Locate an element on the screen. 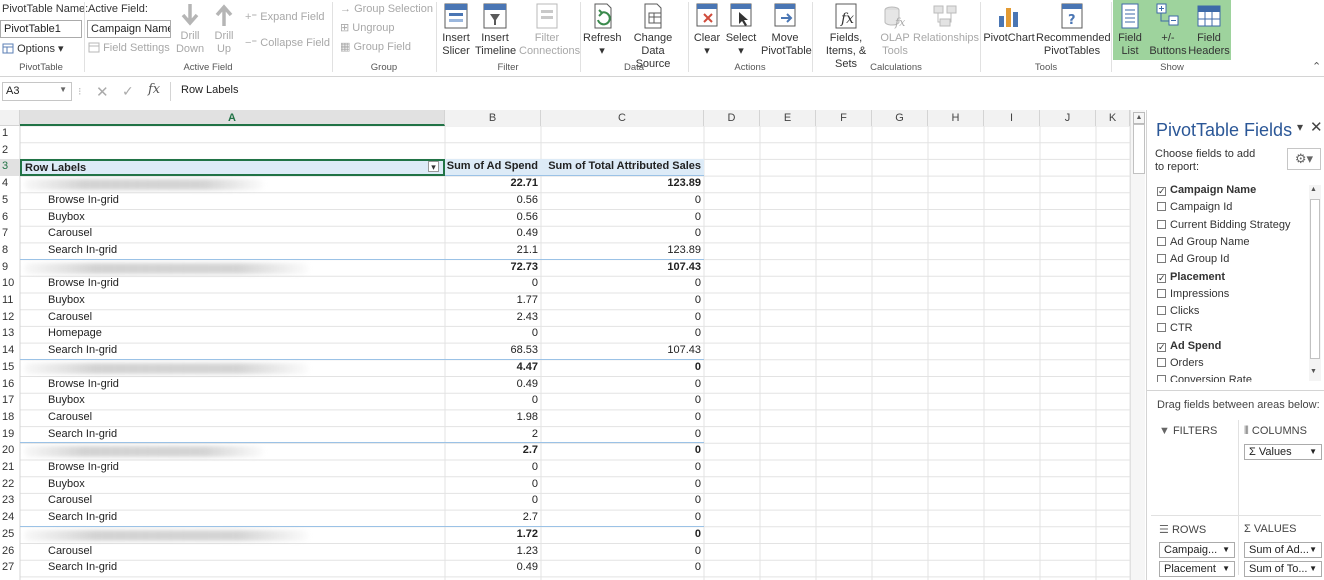 The height and width of the screenshot is (580, 1324). attributed-sales-value: 107.43 is located at coordinates (622, 351).